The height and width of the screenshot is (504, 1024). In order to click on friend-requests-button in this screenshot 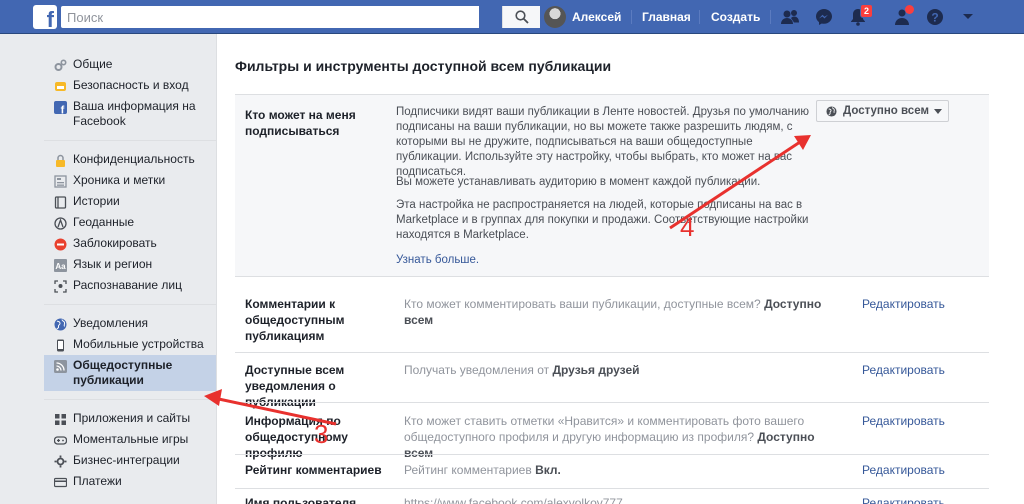, I will do `click(790, 17)`.